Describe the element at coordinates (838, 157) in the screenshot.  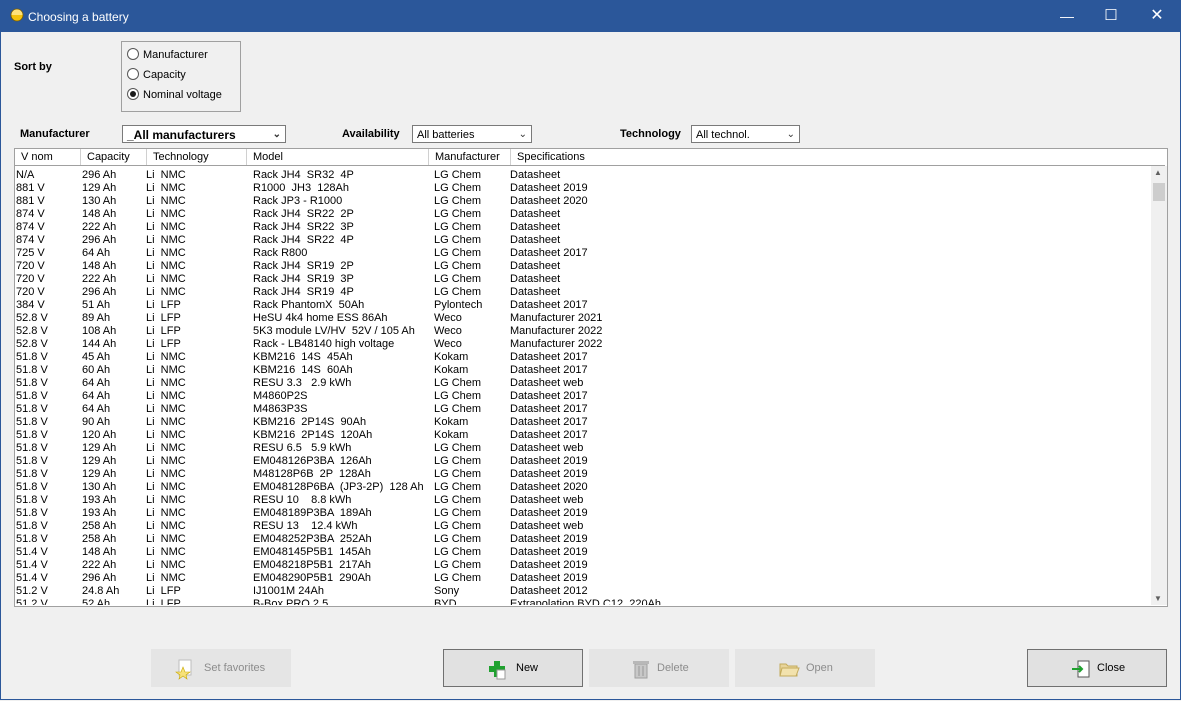
I see `column-header-specifications: Specifications` at that location.